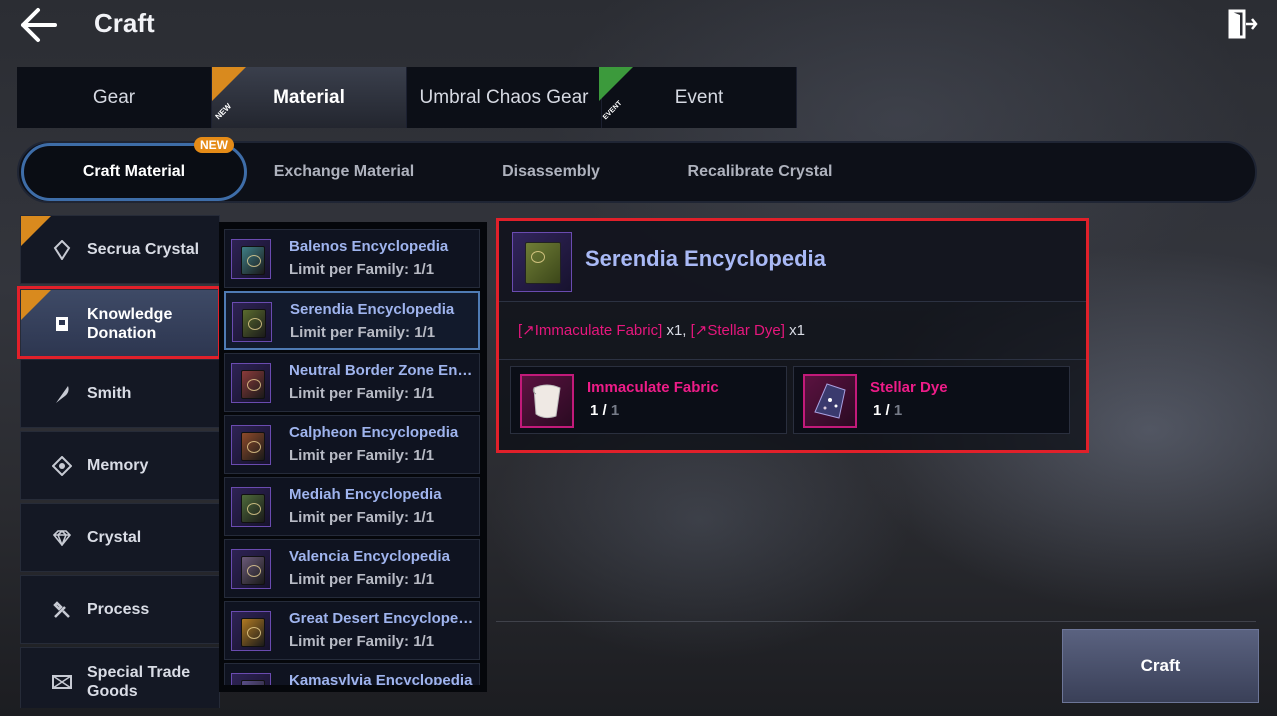 The image size is (1277, 716). Describe the element at coordinates (114, 97) in the screenshot. I see `tab-gear: Gear` at that location.